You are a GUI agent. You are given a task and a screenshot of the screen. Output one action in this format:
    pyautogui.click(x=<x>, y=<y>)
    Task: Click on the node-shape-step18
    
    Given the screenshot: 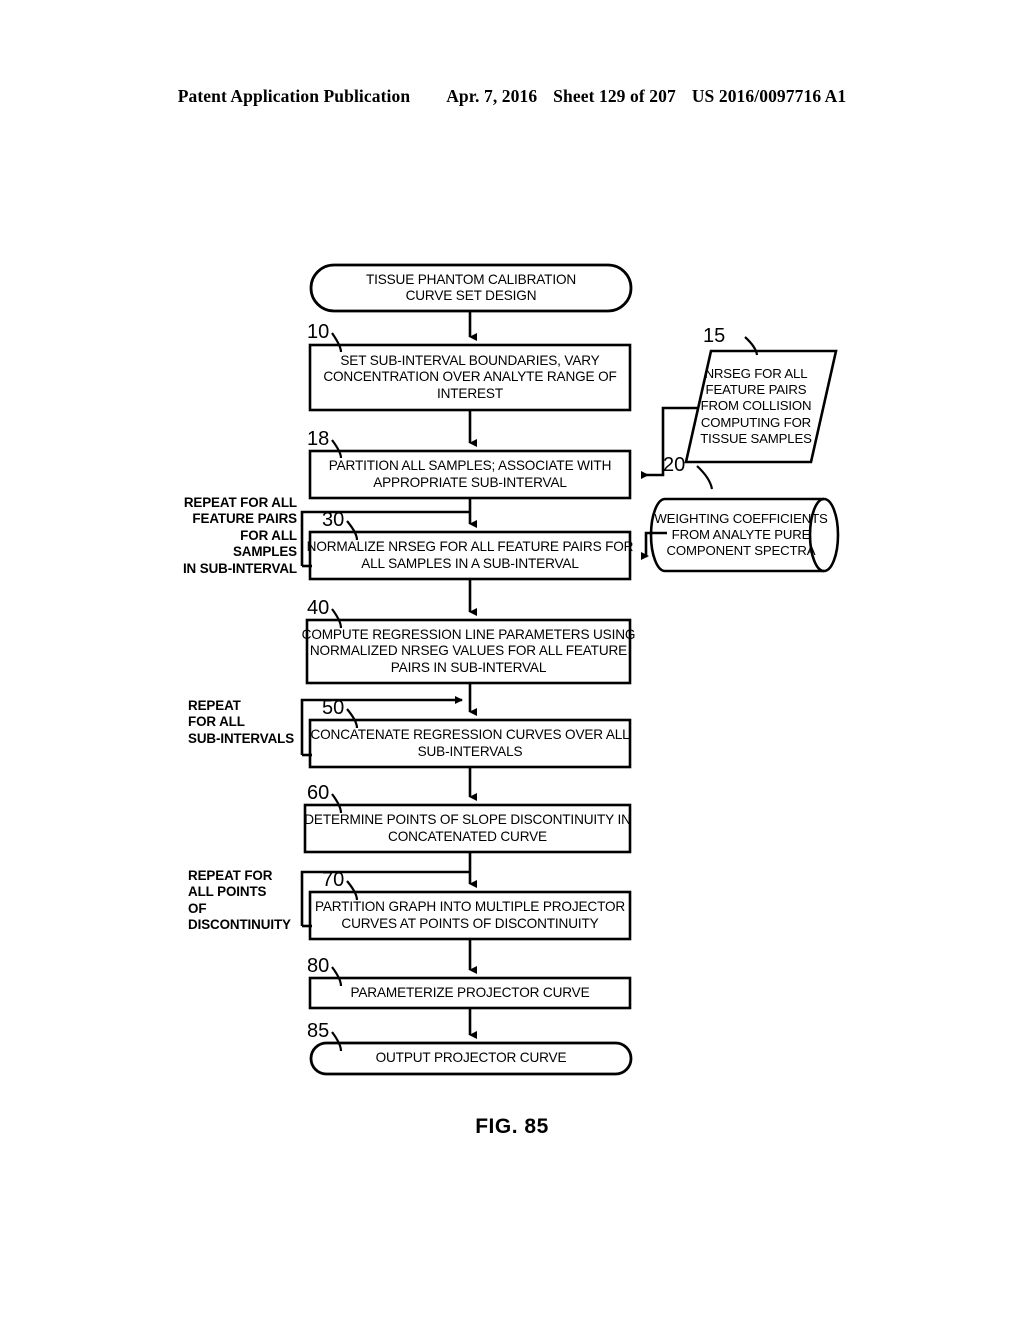 What is the action you would take?
    pyautogui.click(x=470, y=474)
    